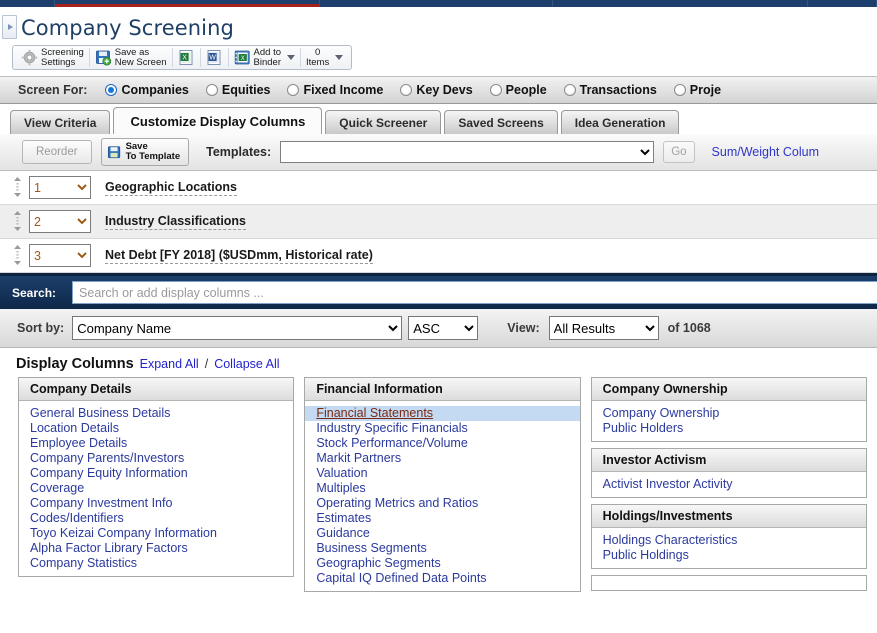  Describe the element at coordinates (156, 458) in the screenshot. I see `link-company-parents-investors: Company Parents/Investors` at that location.